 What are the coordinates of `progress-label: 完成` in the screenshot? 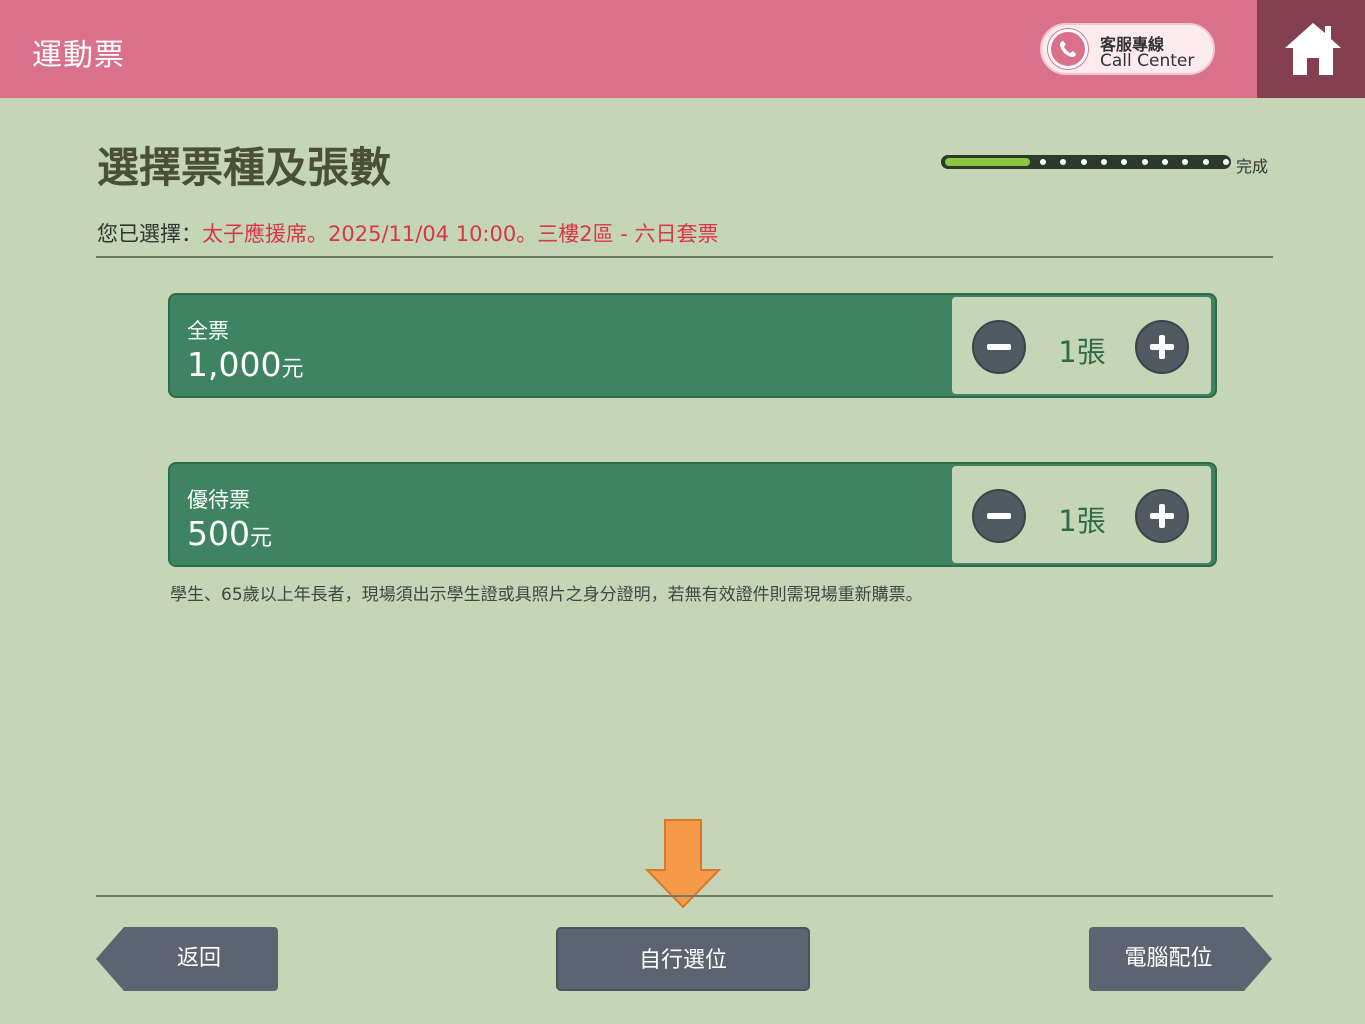 It's located at (1252, 166).